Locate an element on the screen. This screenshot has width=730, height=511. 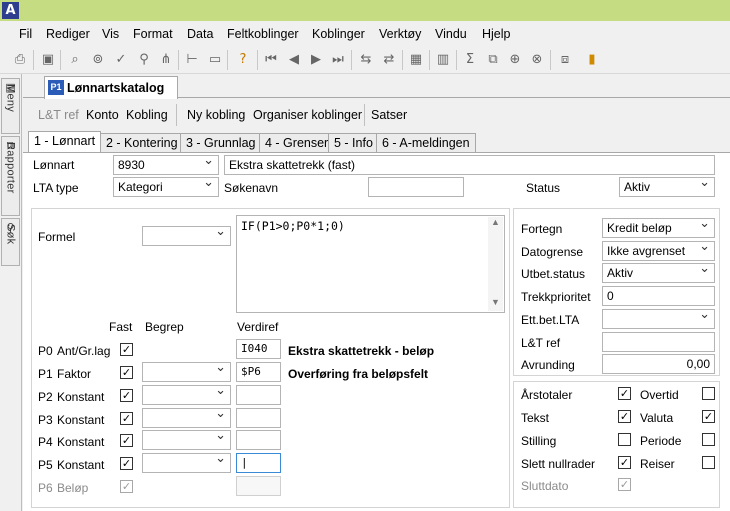
datogrense-select: Ikke avgrenset is located at coordinates (658, 251).